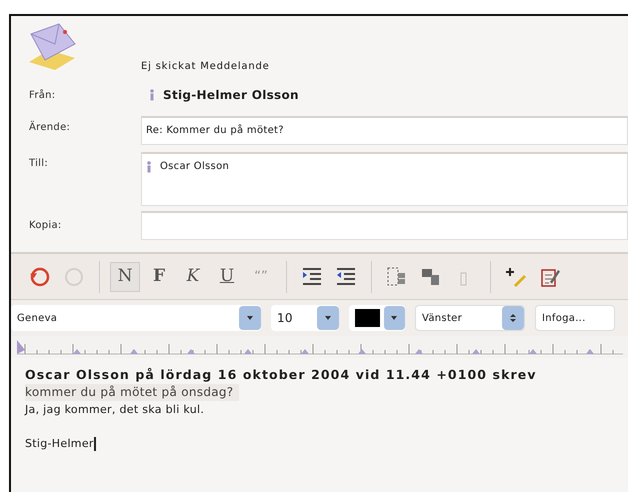 Image resolution: width=628 pixels, height=492 pixels. Describe the element at coordinates (305, 318) in the screenshot. I see `size-select: 10` at that location.